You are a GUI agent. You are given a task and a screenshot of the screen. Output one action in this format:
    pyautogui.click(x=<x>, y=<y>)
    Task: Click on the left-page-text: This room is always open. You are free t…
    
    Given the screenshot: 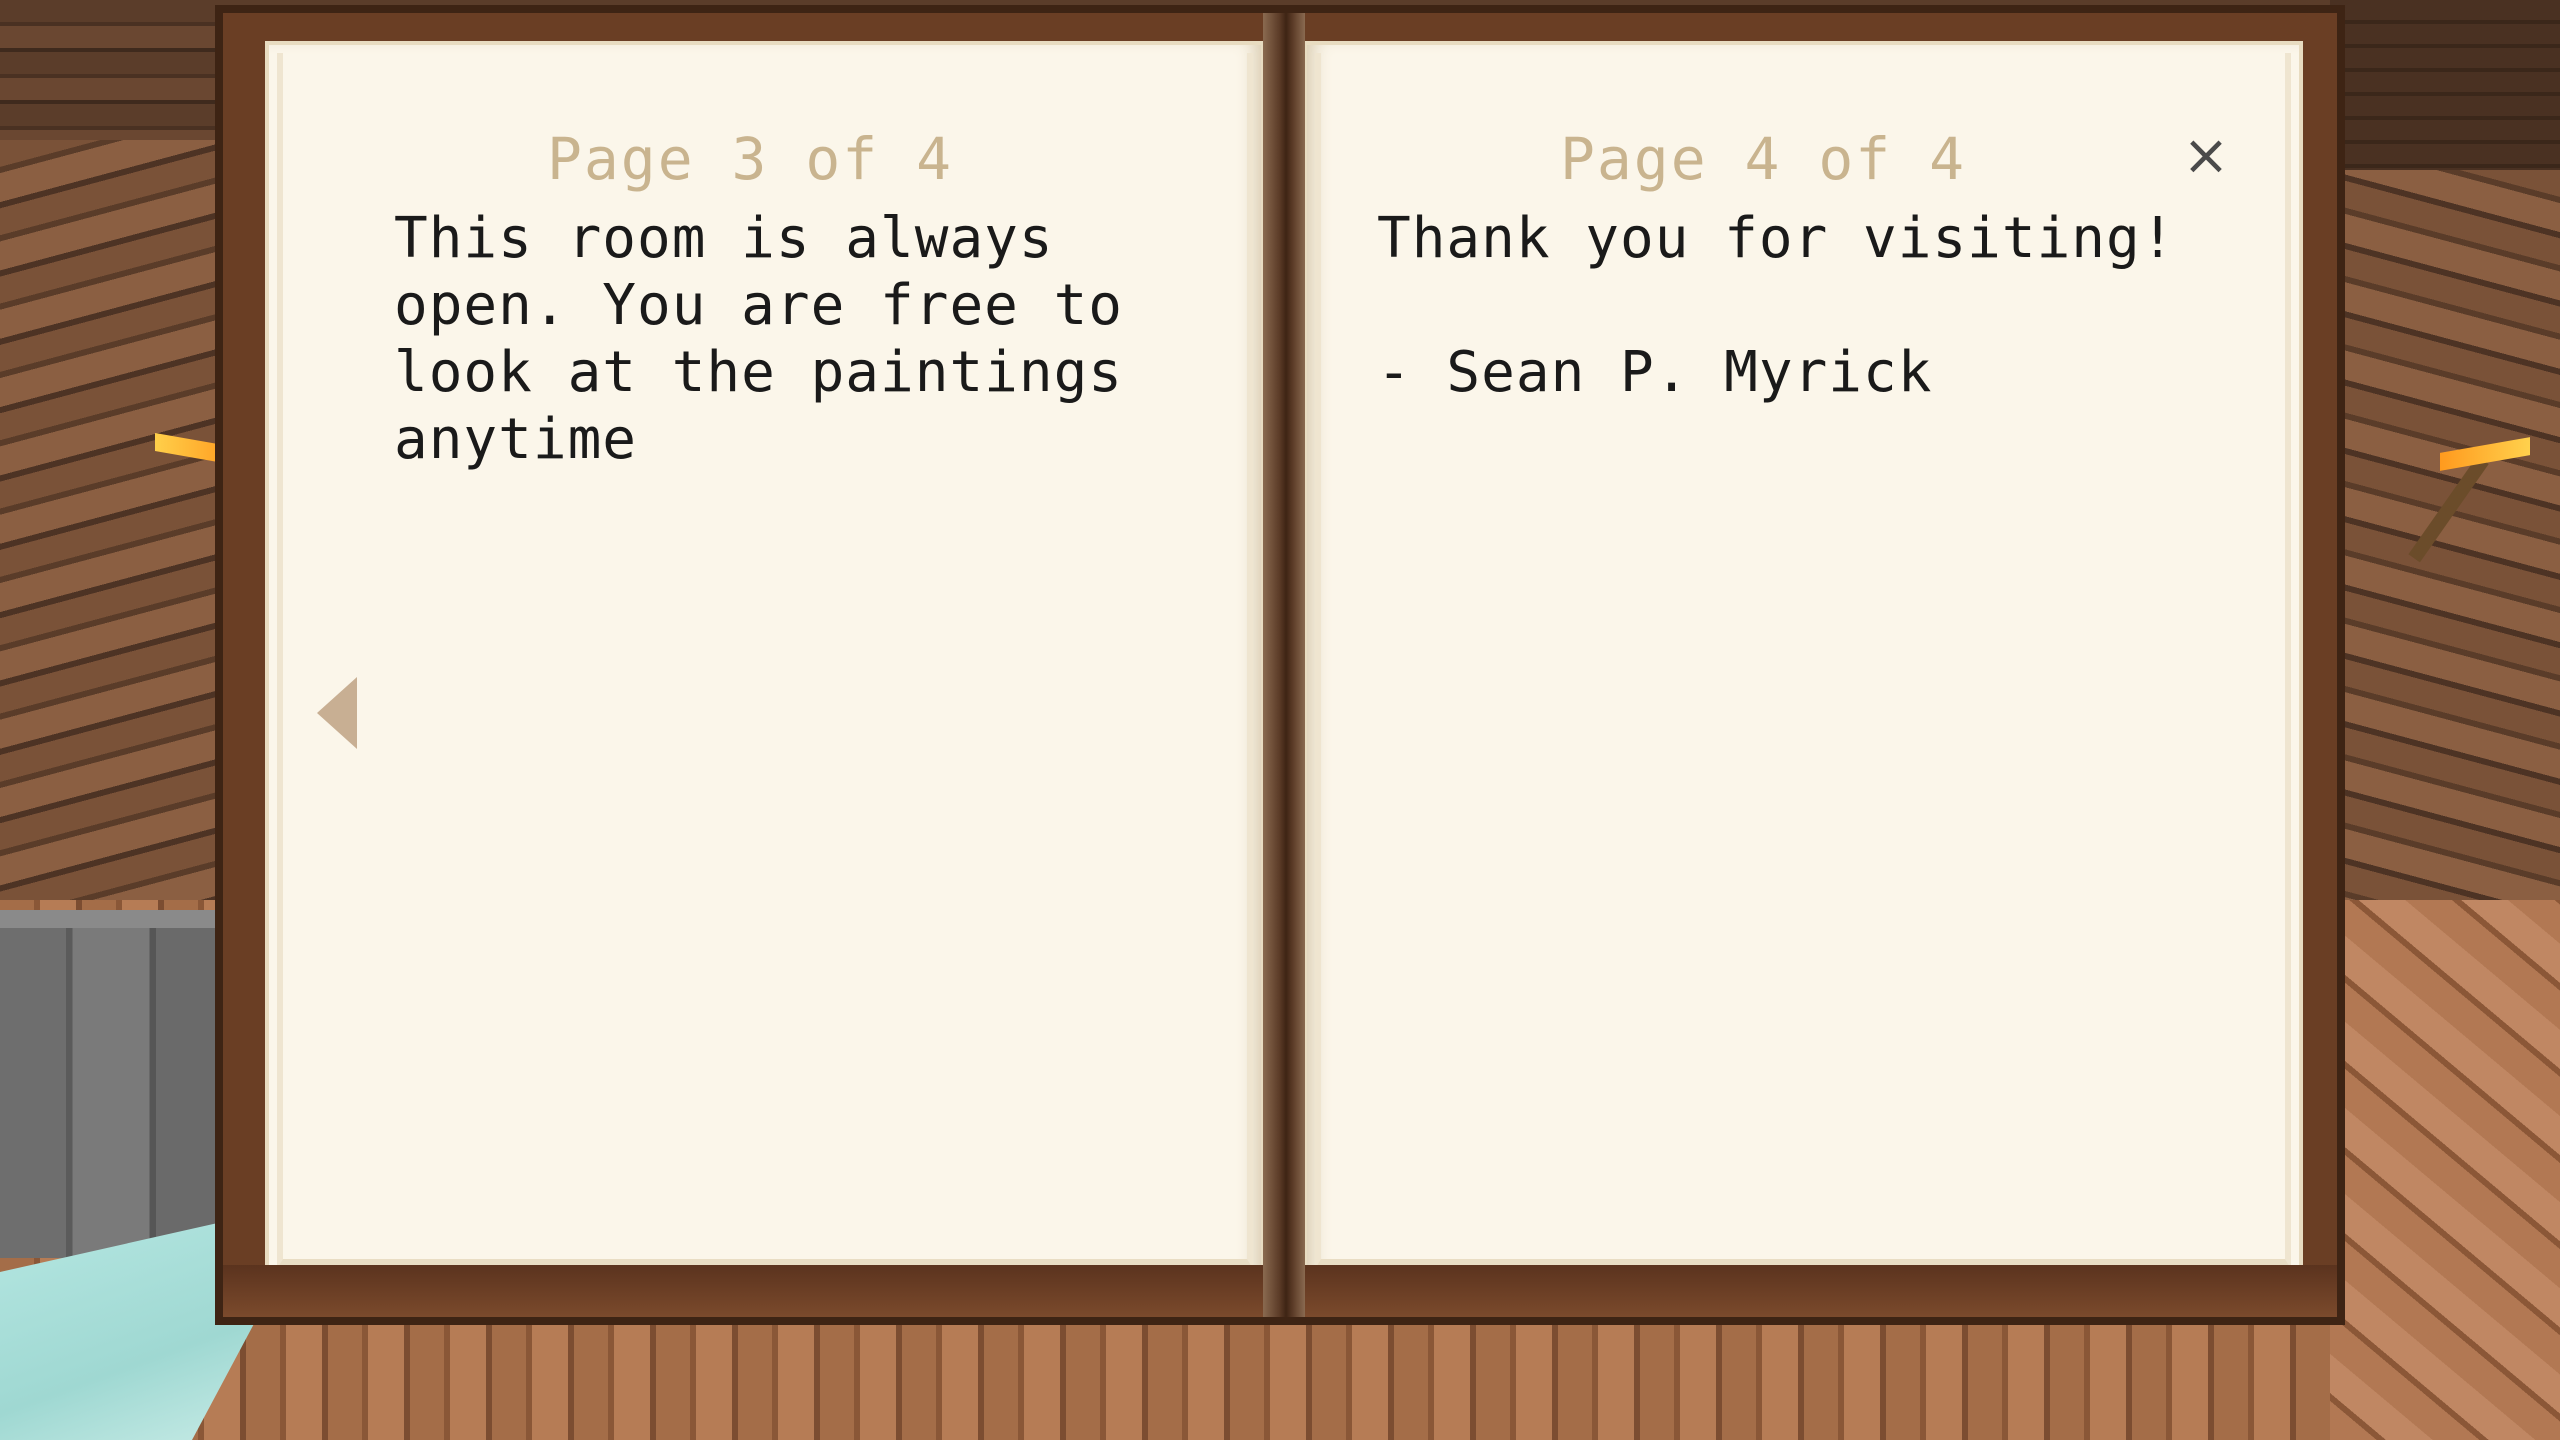 What is the action you would take?
    pyautogui.click(x=759, y=339)
    